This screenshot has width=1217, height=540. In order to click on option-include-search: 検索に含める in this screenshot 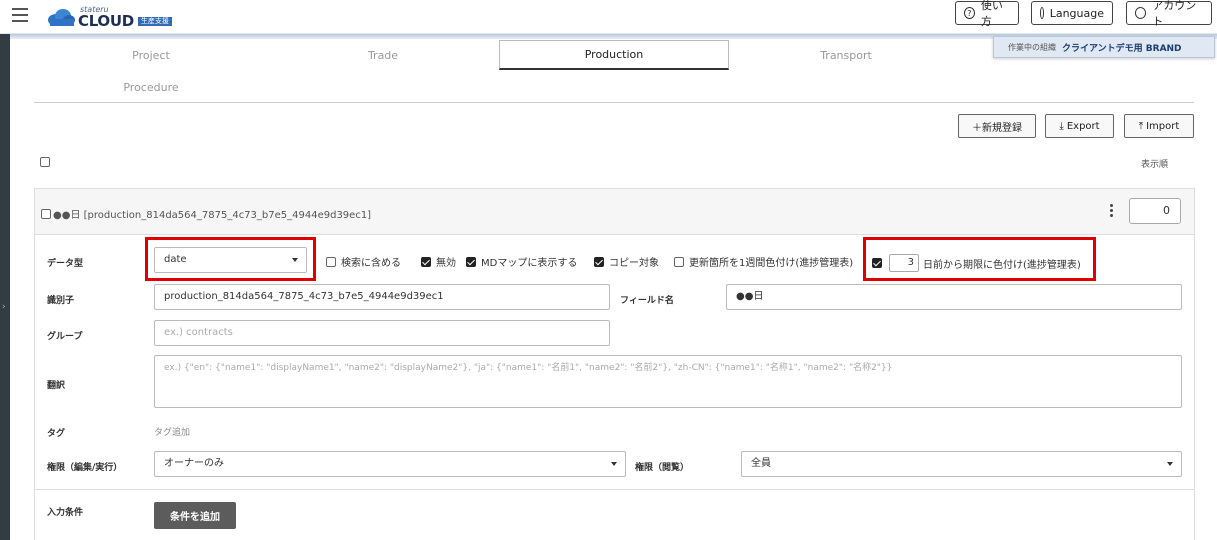, I will do `click(363, 261)`.